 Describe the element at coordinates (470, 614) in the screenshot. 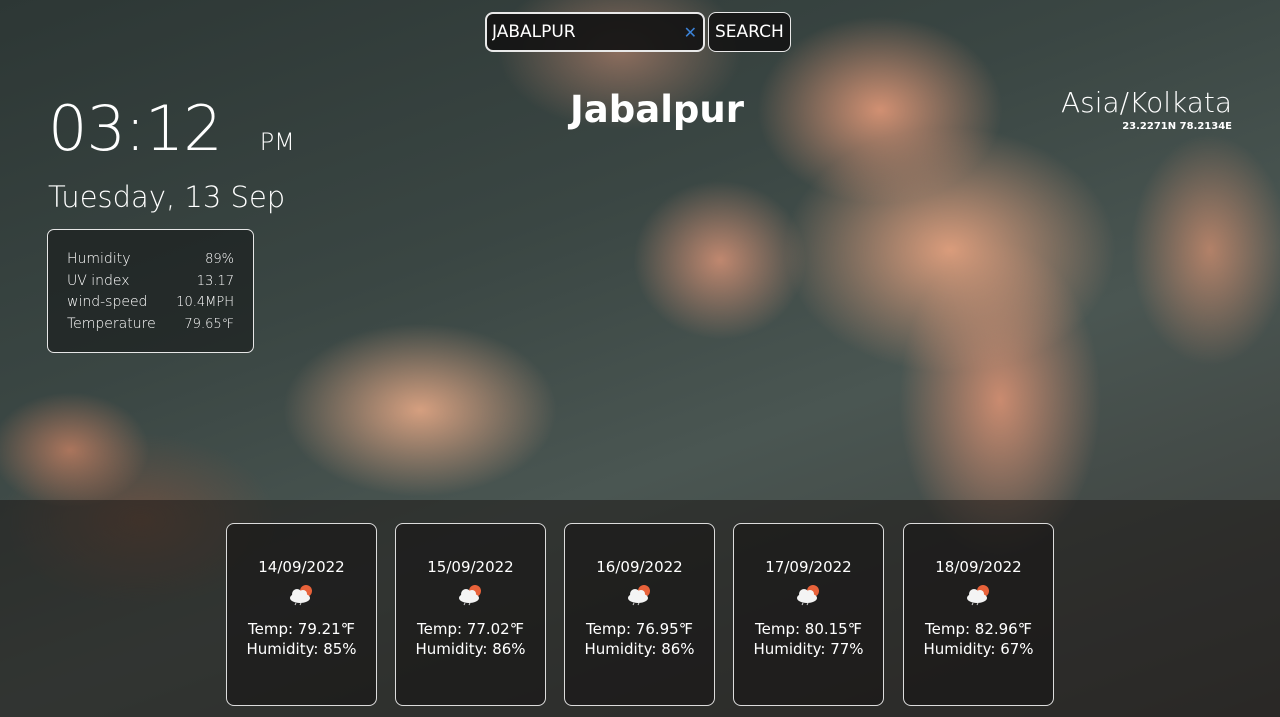

I see `forecast-card: 15/09/2022 Temp: 77.02℉ Humidity: 86%` at that location.